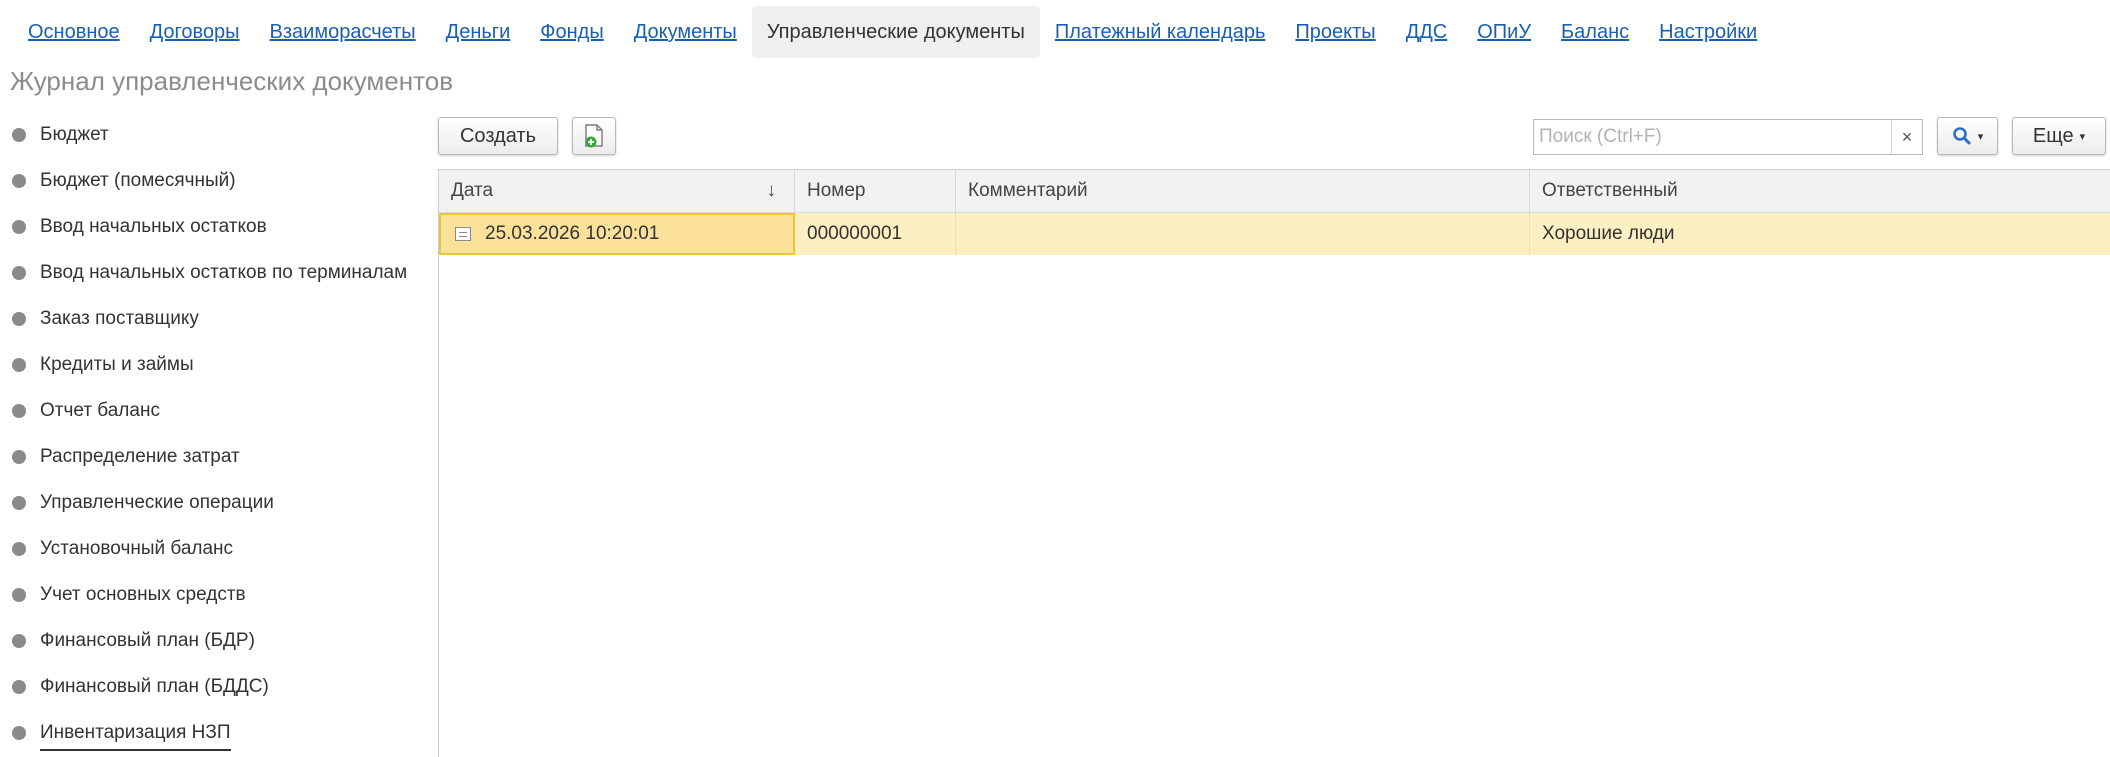 This screenshot has width=2110, height=757. I want to click on sidebar-item: Распределение затрат, so click(126, 457).